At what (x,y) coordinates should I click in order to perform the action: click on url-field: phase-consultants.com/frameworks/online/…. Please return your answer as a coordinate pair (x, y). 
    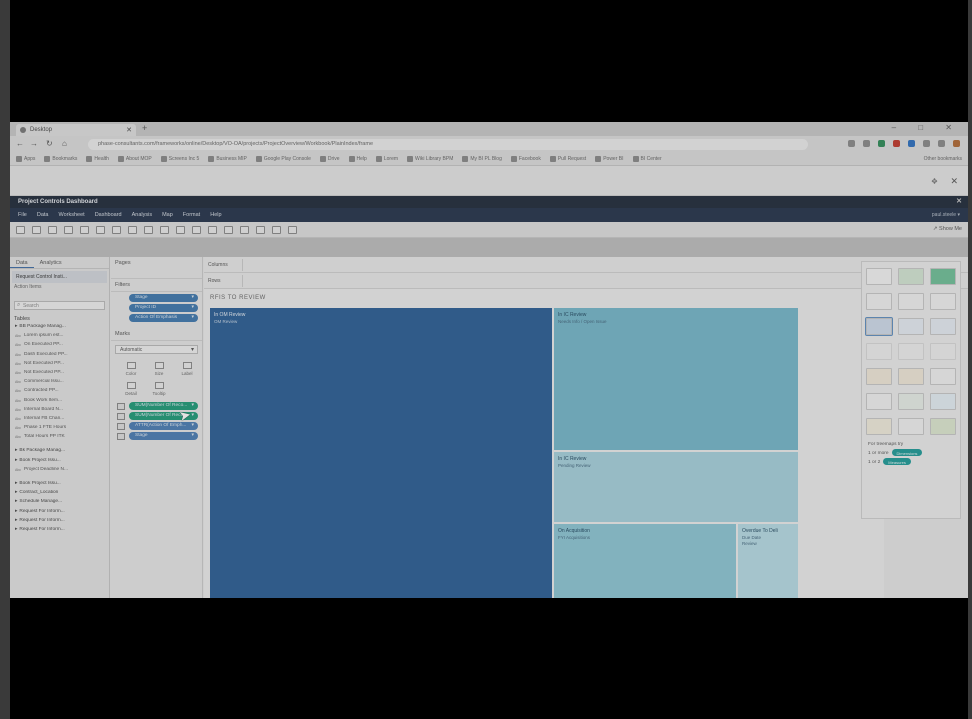
    Looking at the image, I should click on (448, 144).